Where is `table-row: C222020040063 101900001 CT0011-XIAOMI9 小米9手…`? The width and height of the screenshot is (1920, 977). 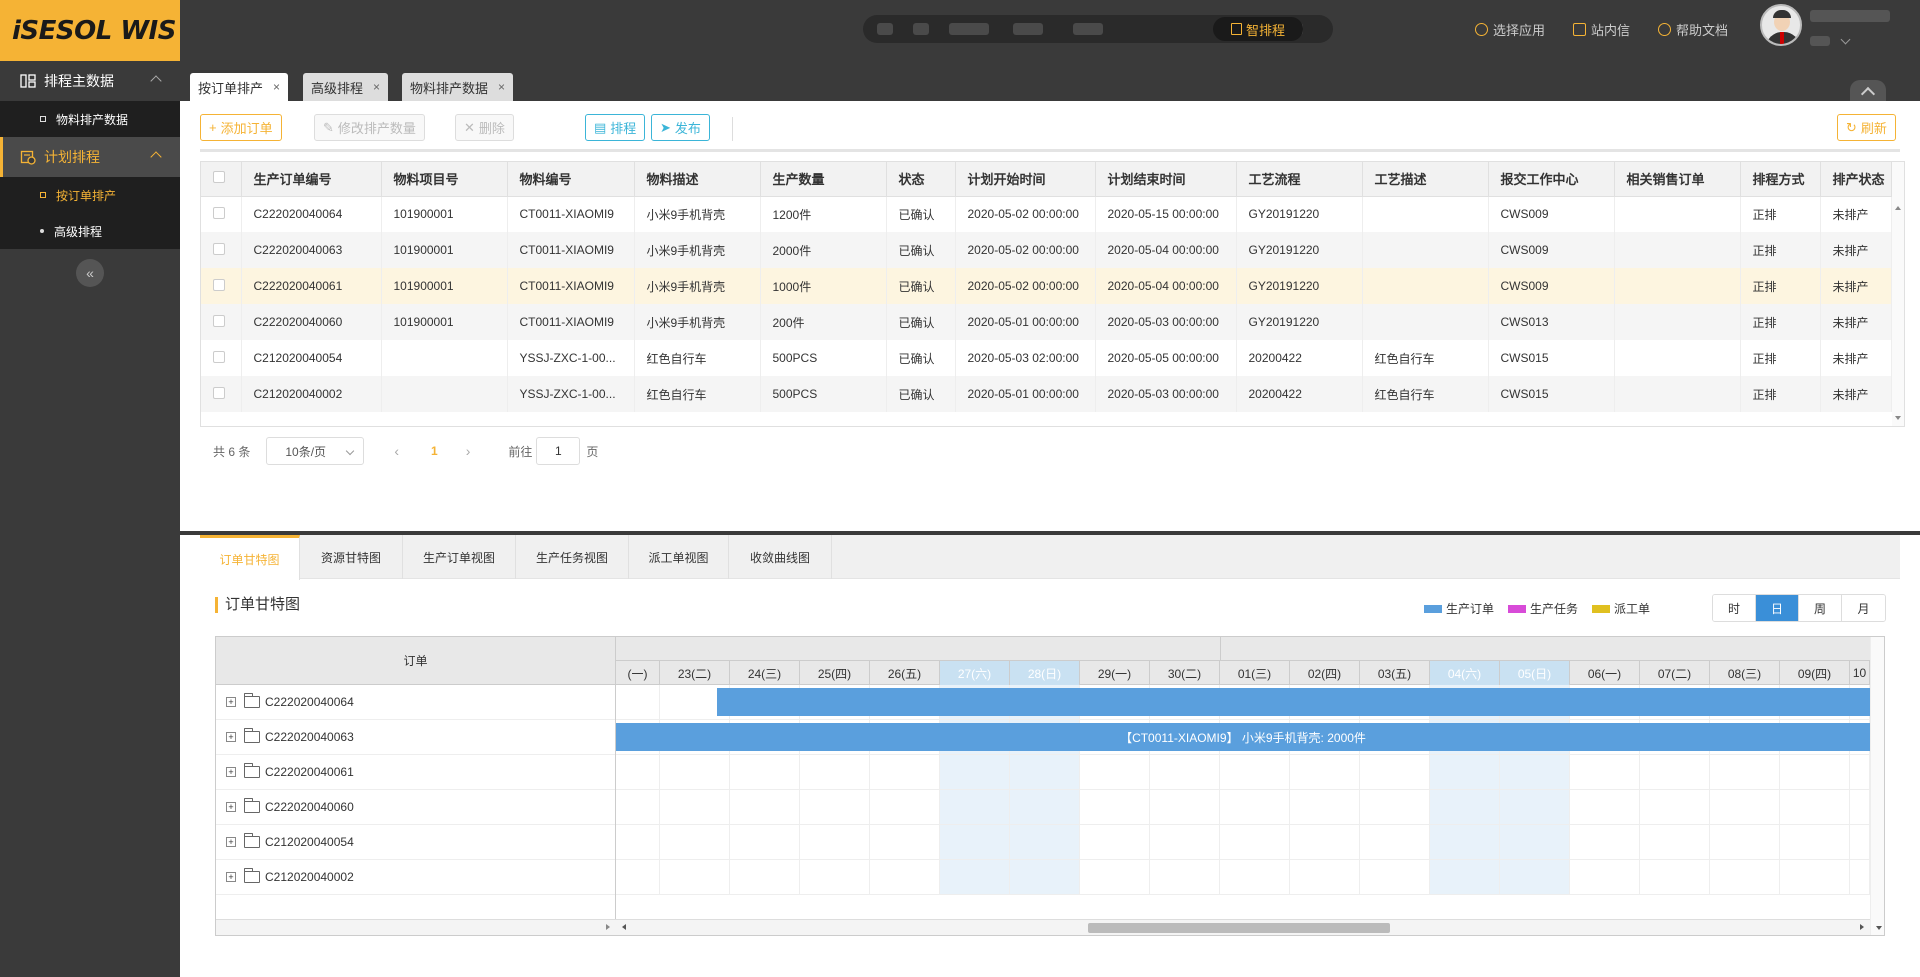
table-row: C222020040063 101900001 CT0011-XIAOMI9 小米9手… is located at coordinates (1046, 250).